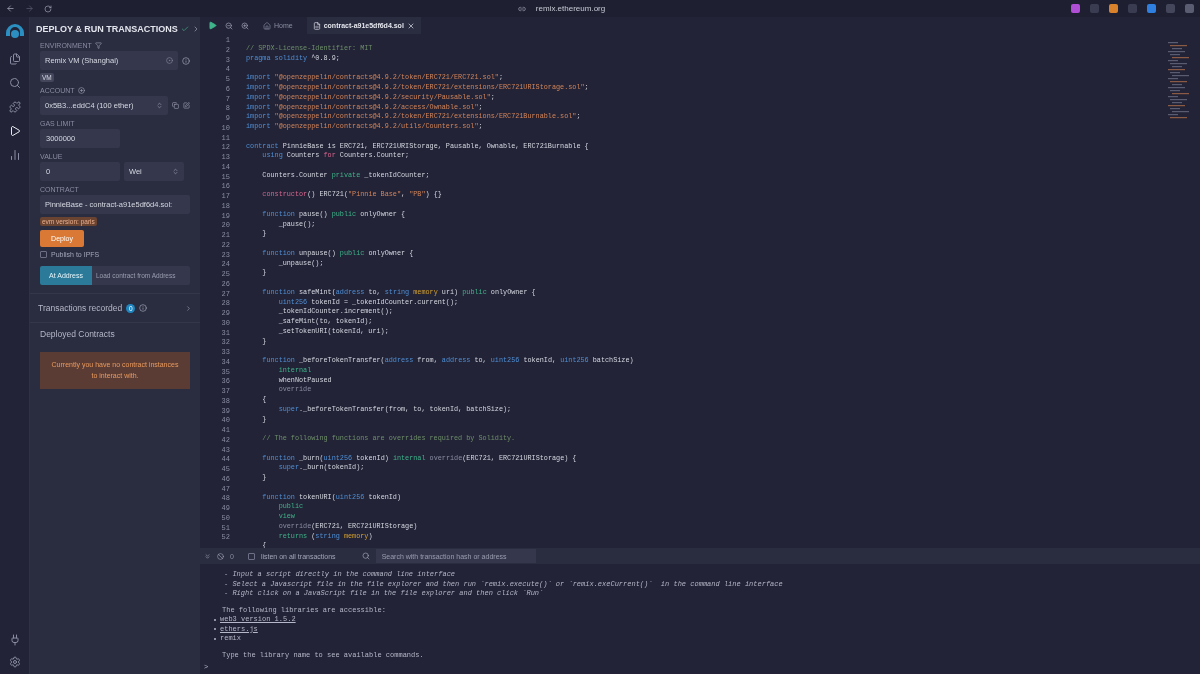  Describe the element at coordinates (48, 8) in the screenshot. I see `reload-icon` at that location.